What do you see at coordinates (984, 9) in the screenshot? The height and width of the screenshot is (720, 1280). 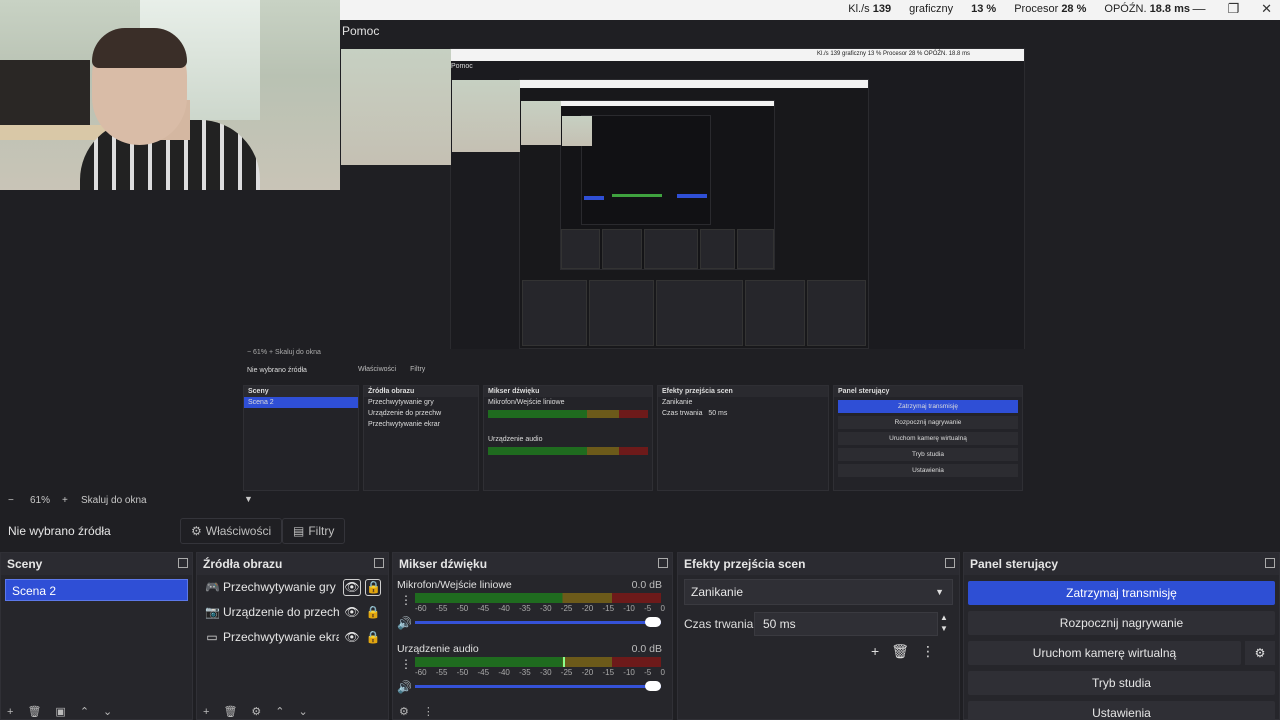 I see `gpu-percent: 13 %` at bounding box center [984, 9].